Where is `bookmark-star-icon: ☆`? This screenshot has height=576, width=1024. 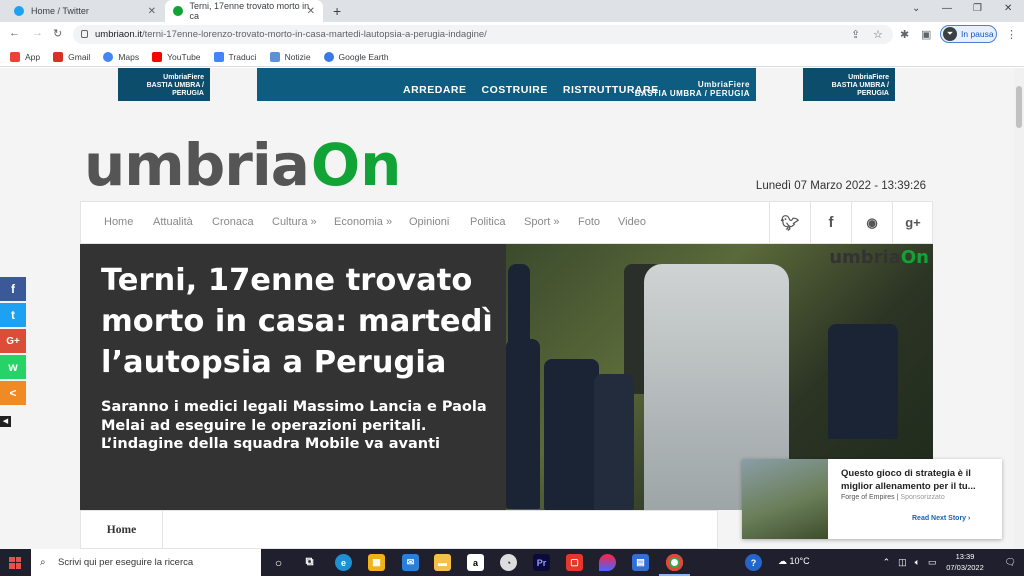
bookmark-star-icon: ☆ is located at coordinates (878, 34).